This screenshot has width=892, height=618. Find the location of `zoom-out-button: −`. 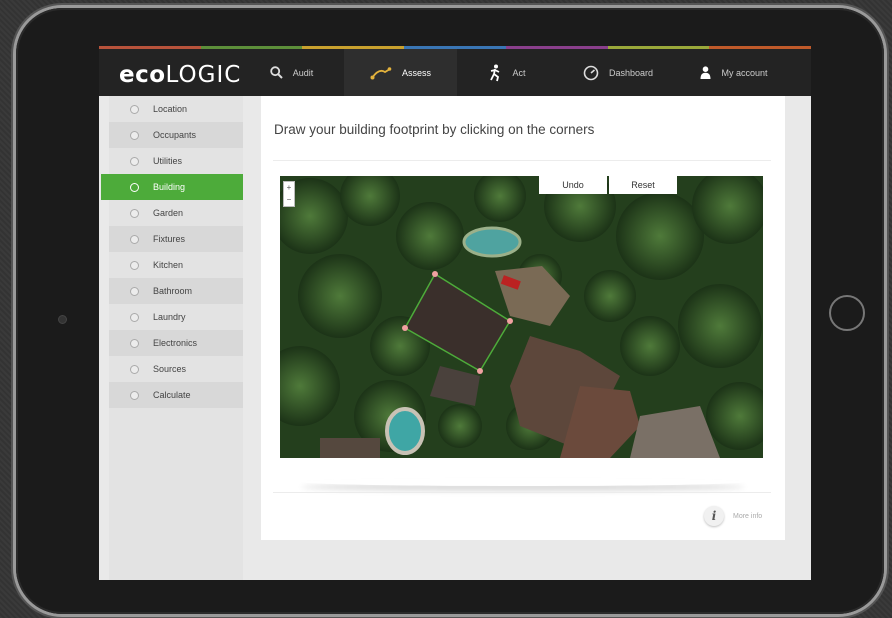

zoom-out-button: − is located at coordinates (289, 200).